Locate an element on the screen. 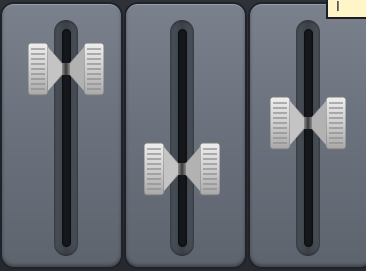 This screenshot has height=271, width=366. tooltip-text: I is located at coordinates (338, 7).